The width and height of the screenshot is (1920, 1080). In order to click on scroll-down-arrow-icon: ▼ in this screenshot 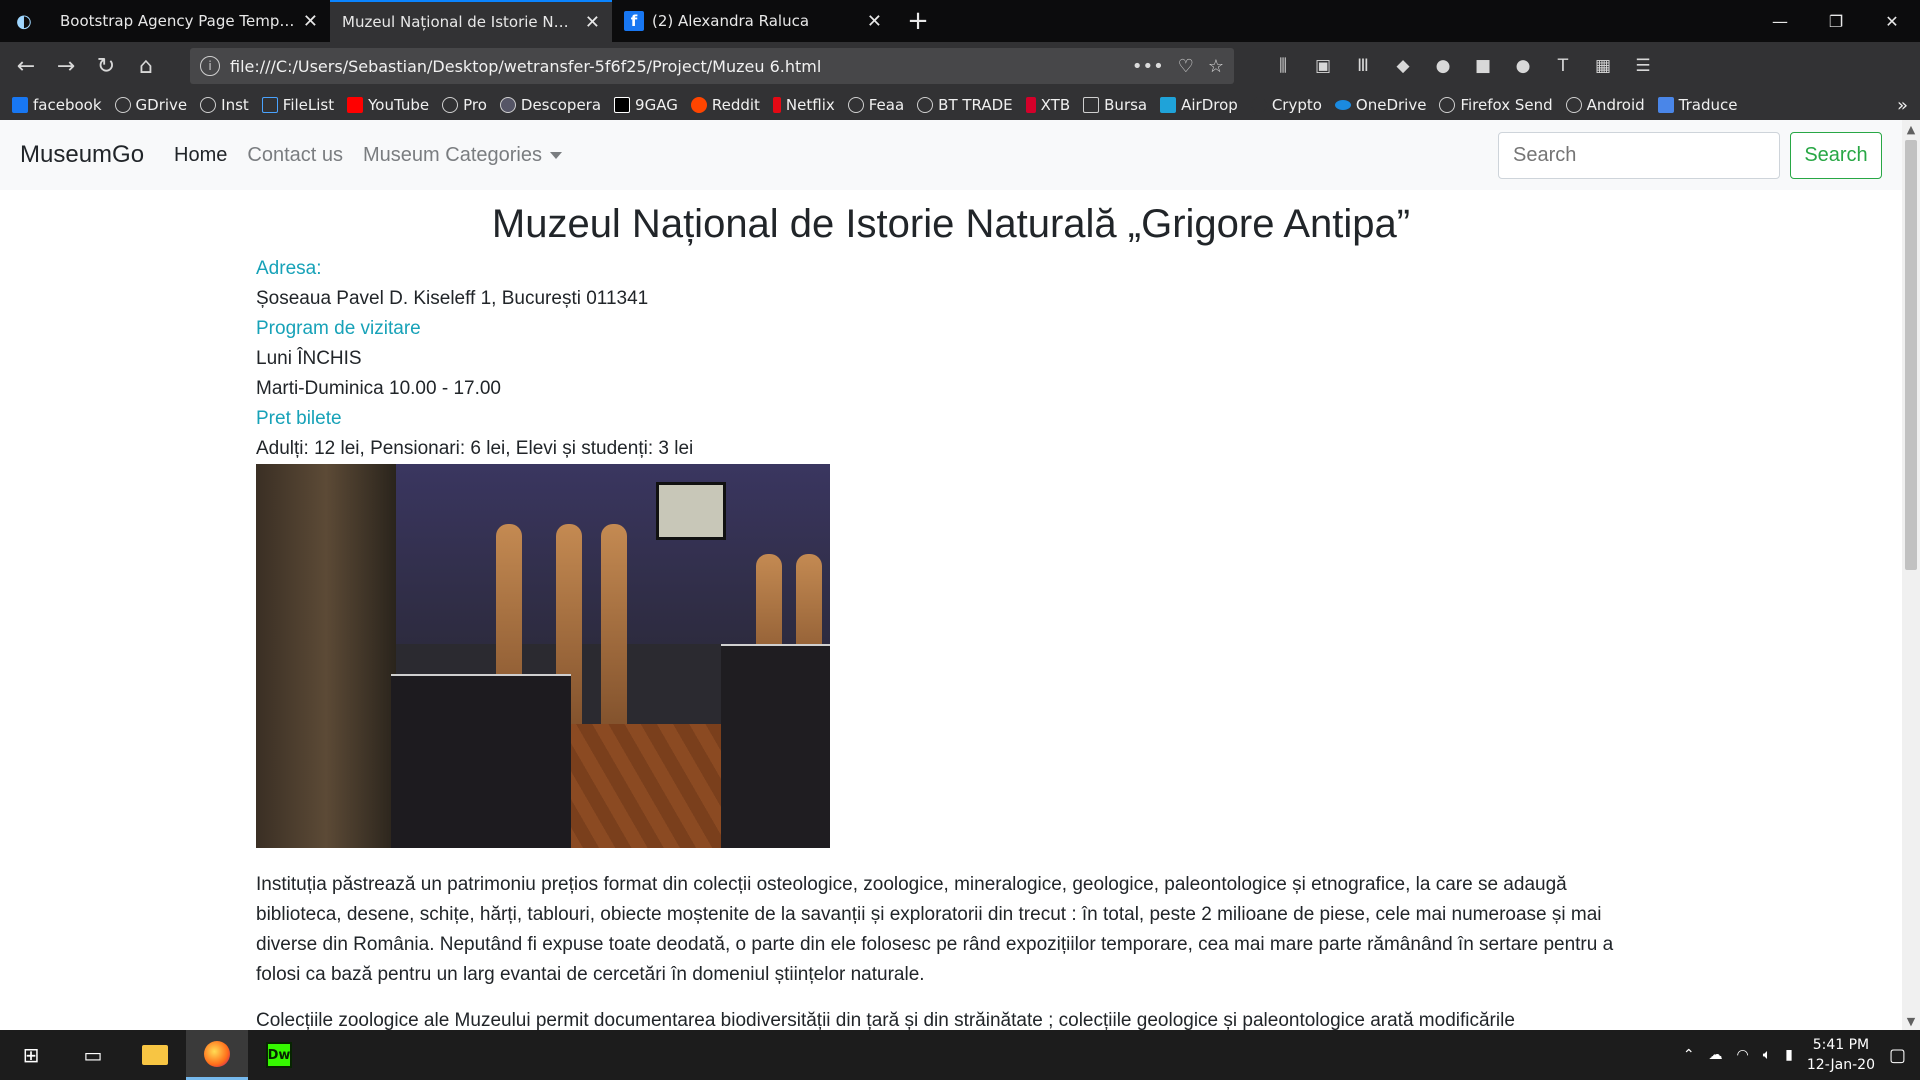, I will do `click(1911, 1021)`.